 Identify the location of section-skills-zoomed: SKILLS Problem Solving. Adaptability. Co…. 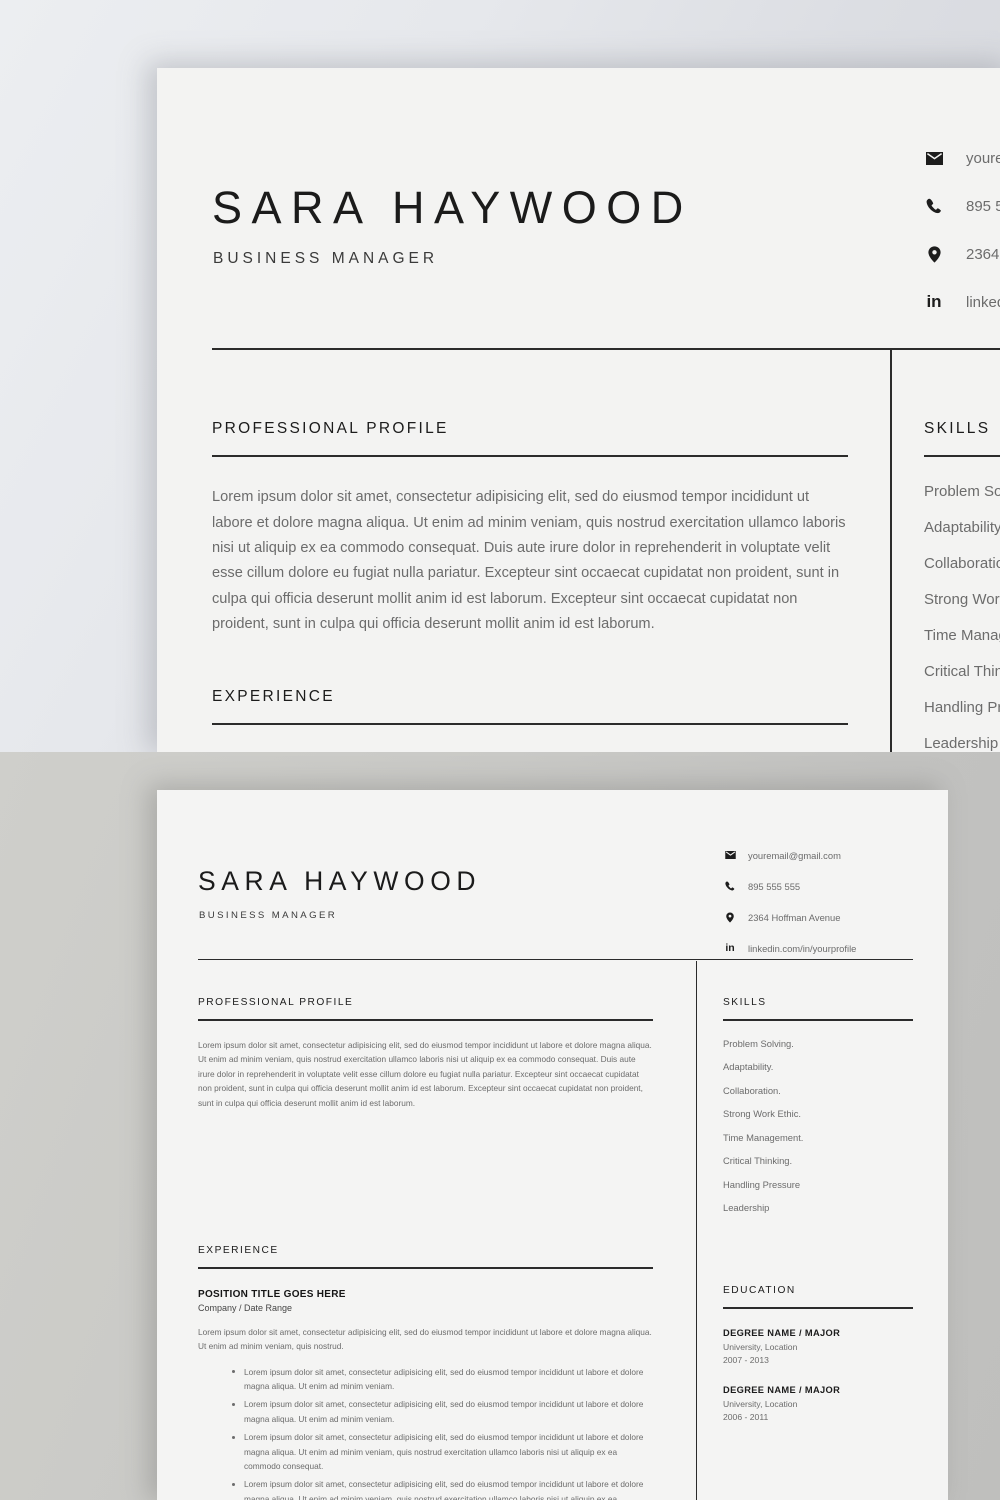
(962, 586).